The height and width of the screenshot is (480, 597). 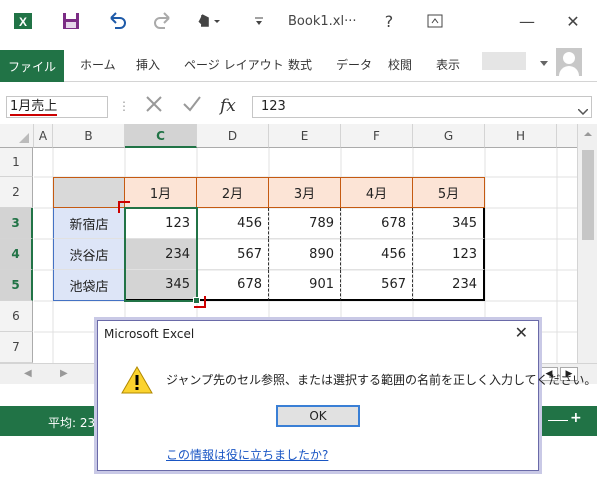 I want to click on month-header-cell: 3月, so click(x=305, y=192).